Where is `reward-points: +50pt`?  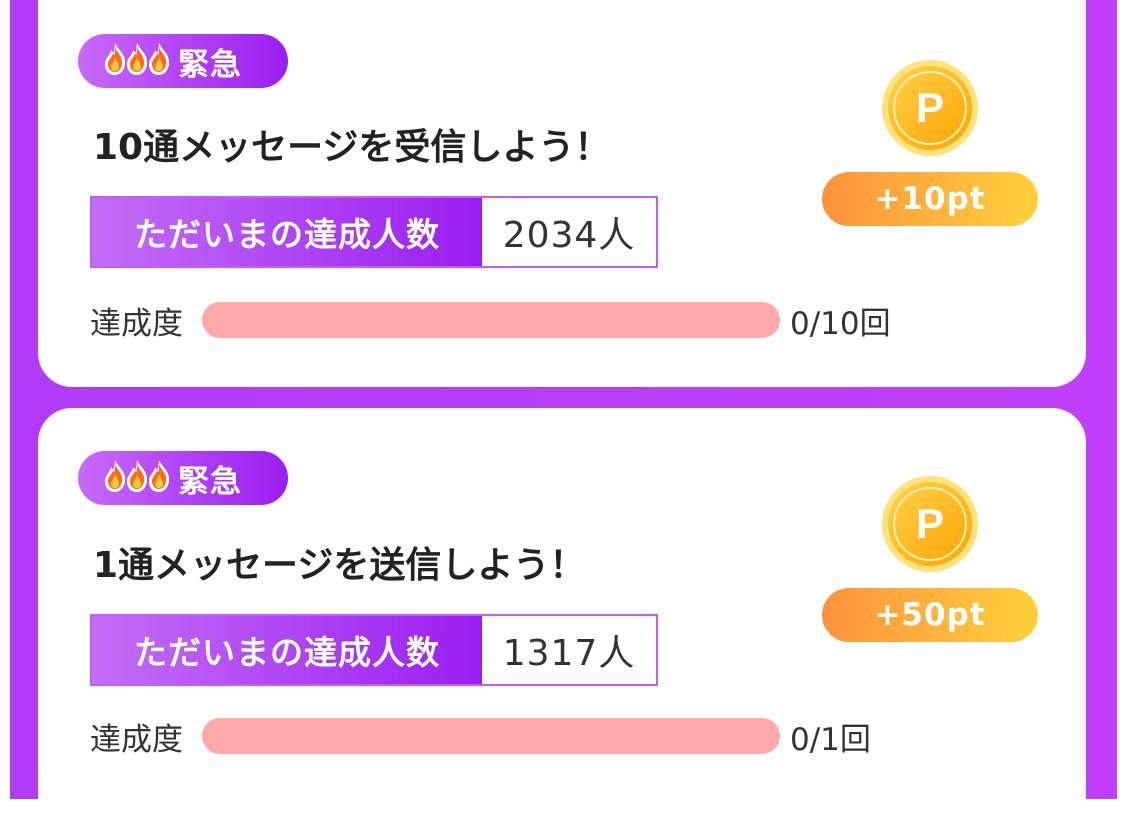 reward-points: +50pt is located at coordinates (930, 615).